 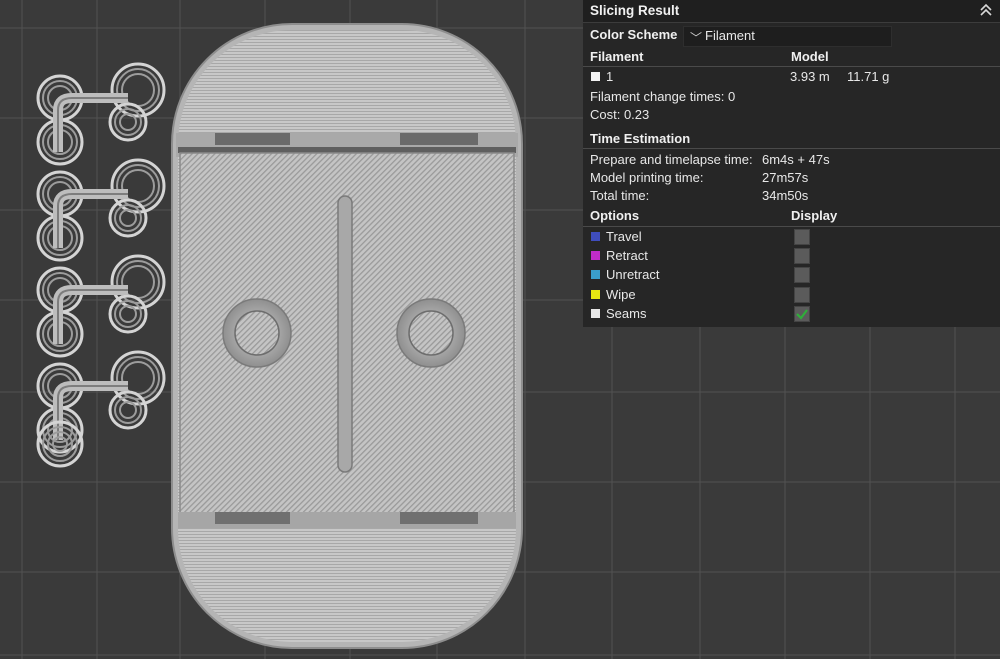 What do you see at coordinates (785, 195) in the screenshot?
I see `time-value: 34m50s` at bounding box center [785, 195].